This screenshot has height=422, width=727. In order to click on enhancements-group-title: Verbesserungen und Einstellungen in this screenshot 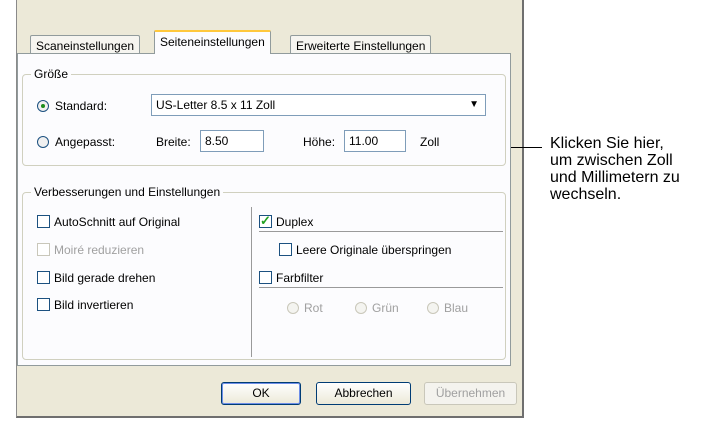, I will do `click(127, 192)`.